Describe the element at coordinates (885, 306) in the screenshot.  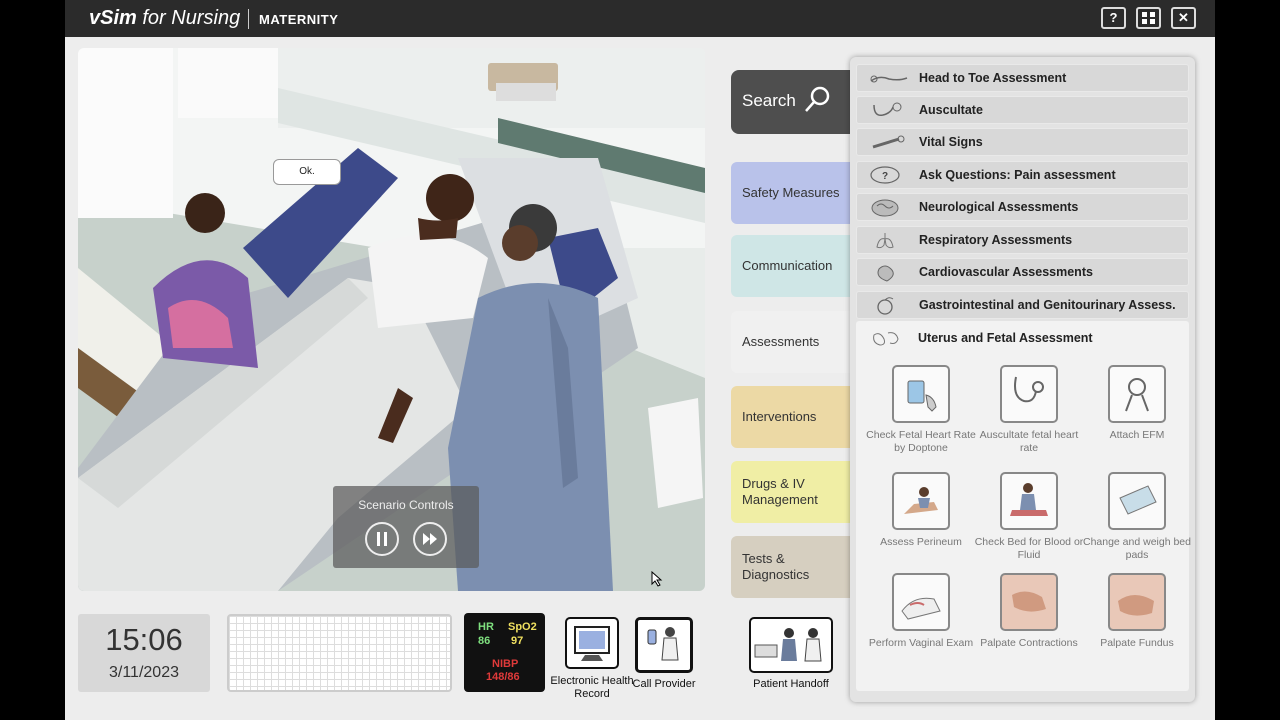
I see `stomach-icon` at that location.